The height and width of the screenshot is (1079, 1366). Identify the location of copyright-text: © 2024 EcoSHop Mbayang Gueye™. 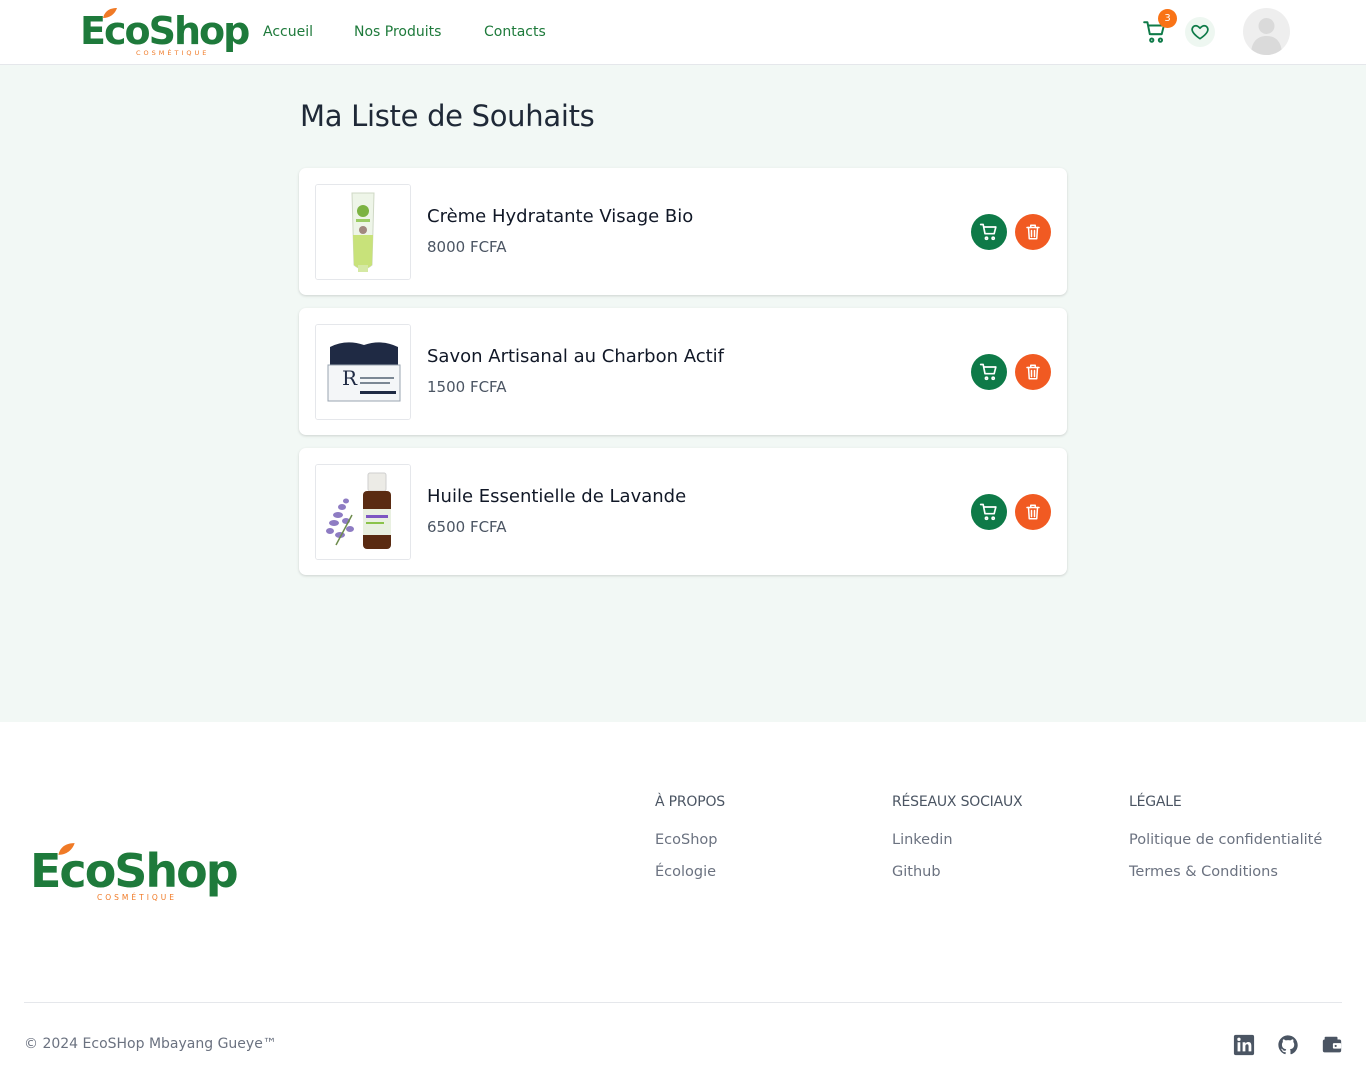
(150, 1044).